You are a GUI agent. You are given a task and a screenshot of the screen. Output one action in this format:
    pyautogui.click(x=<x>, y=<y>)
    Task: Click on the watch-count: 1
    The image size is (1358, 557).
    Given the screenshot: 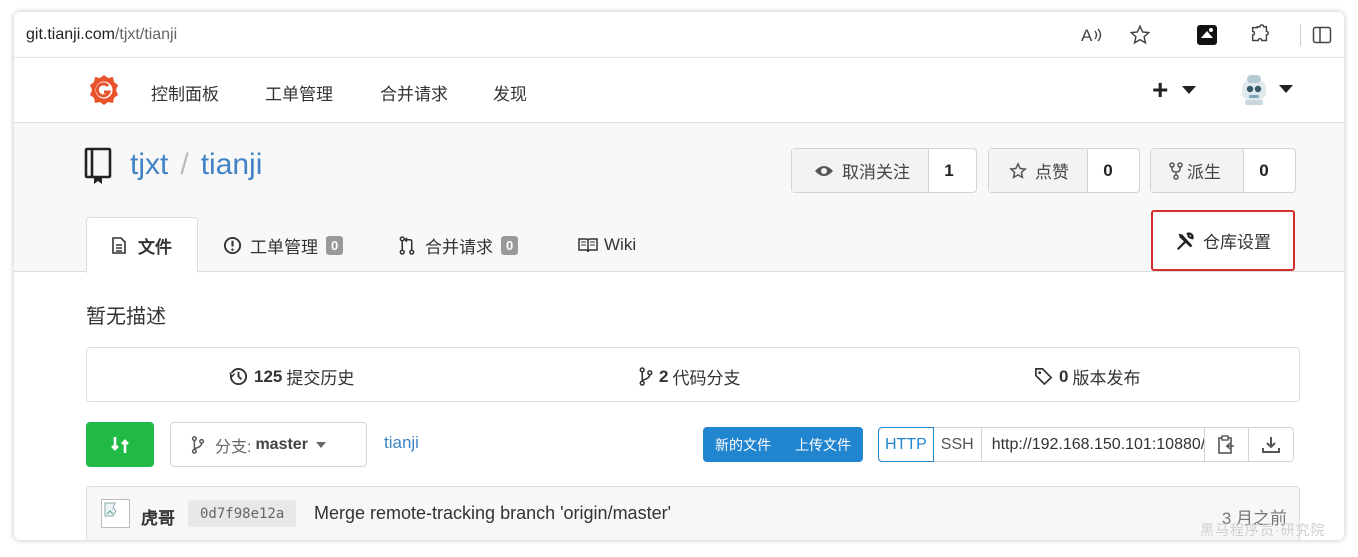 What is the action you would take?
    pyautogui.click(x=949, y=170)
    